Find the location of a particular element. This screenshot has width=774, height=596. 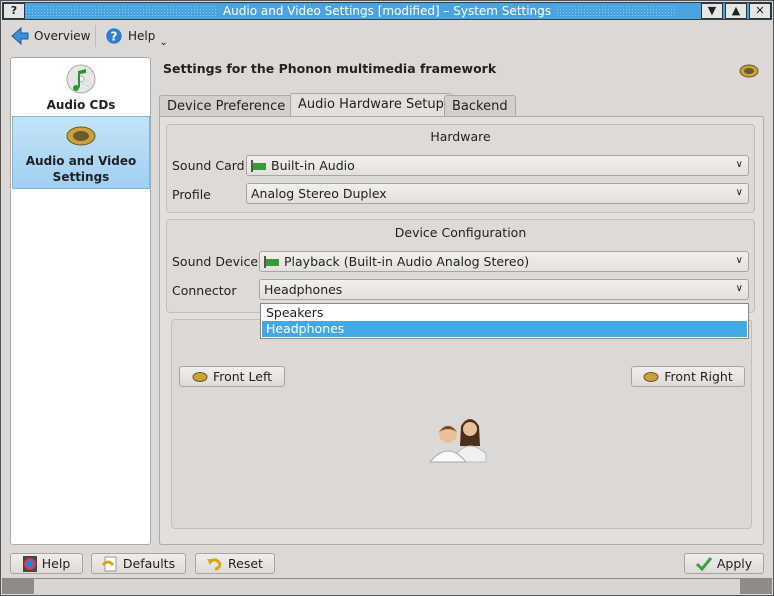

front-left-button: Front Left is located at coordinates (232, 376).